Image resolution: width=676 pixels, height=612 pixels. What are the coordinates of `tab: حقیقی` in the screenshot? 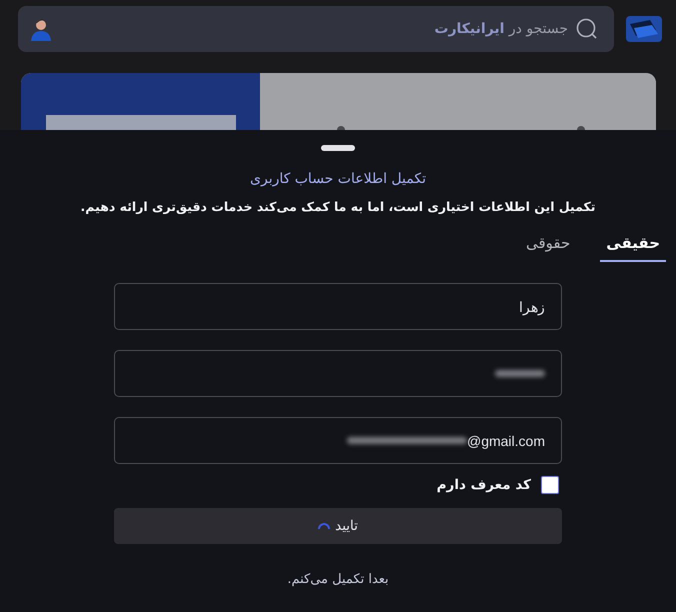 It's located at (633, 248).